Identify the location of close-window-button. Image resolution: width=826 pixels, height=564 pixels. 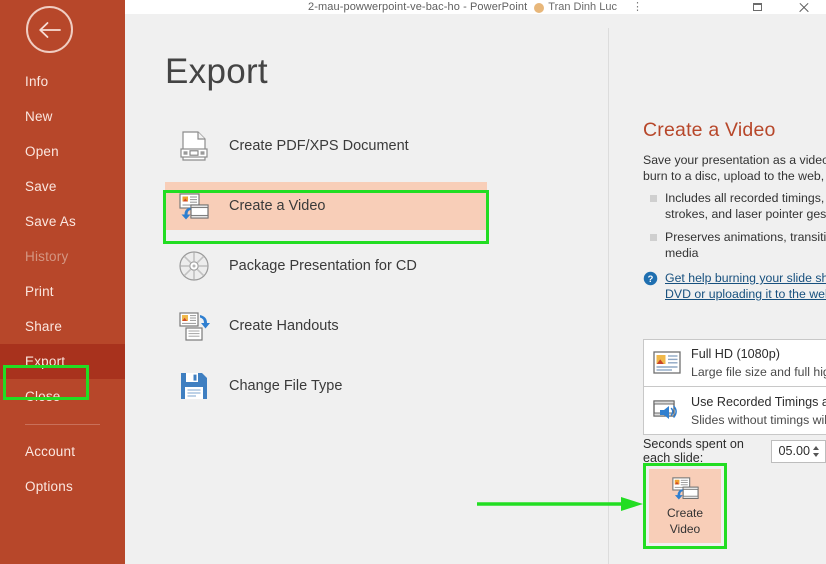
(803, 7).